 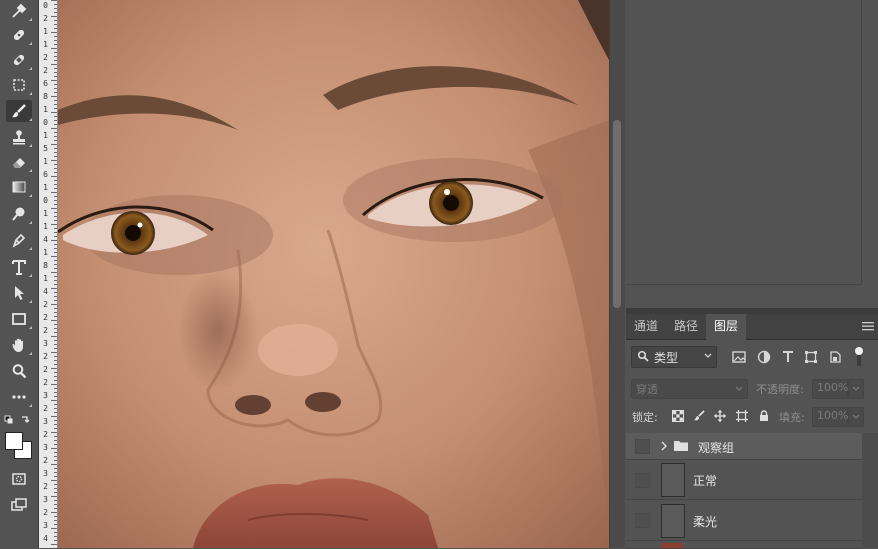 What do you see at coordinates (811, 357) in the screenshot?
I see `filter-shape-button` at bounding box center [811, 357].